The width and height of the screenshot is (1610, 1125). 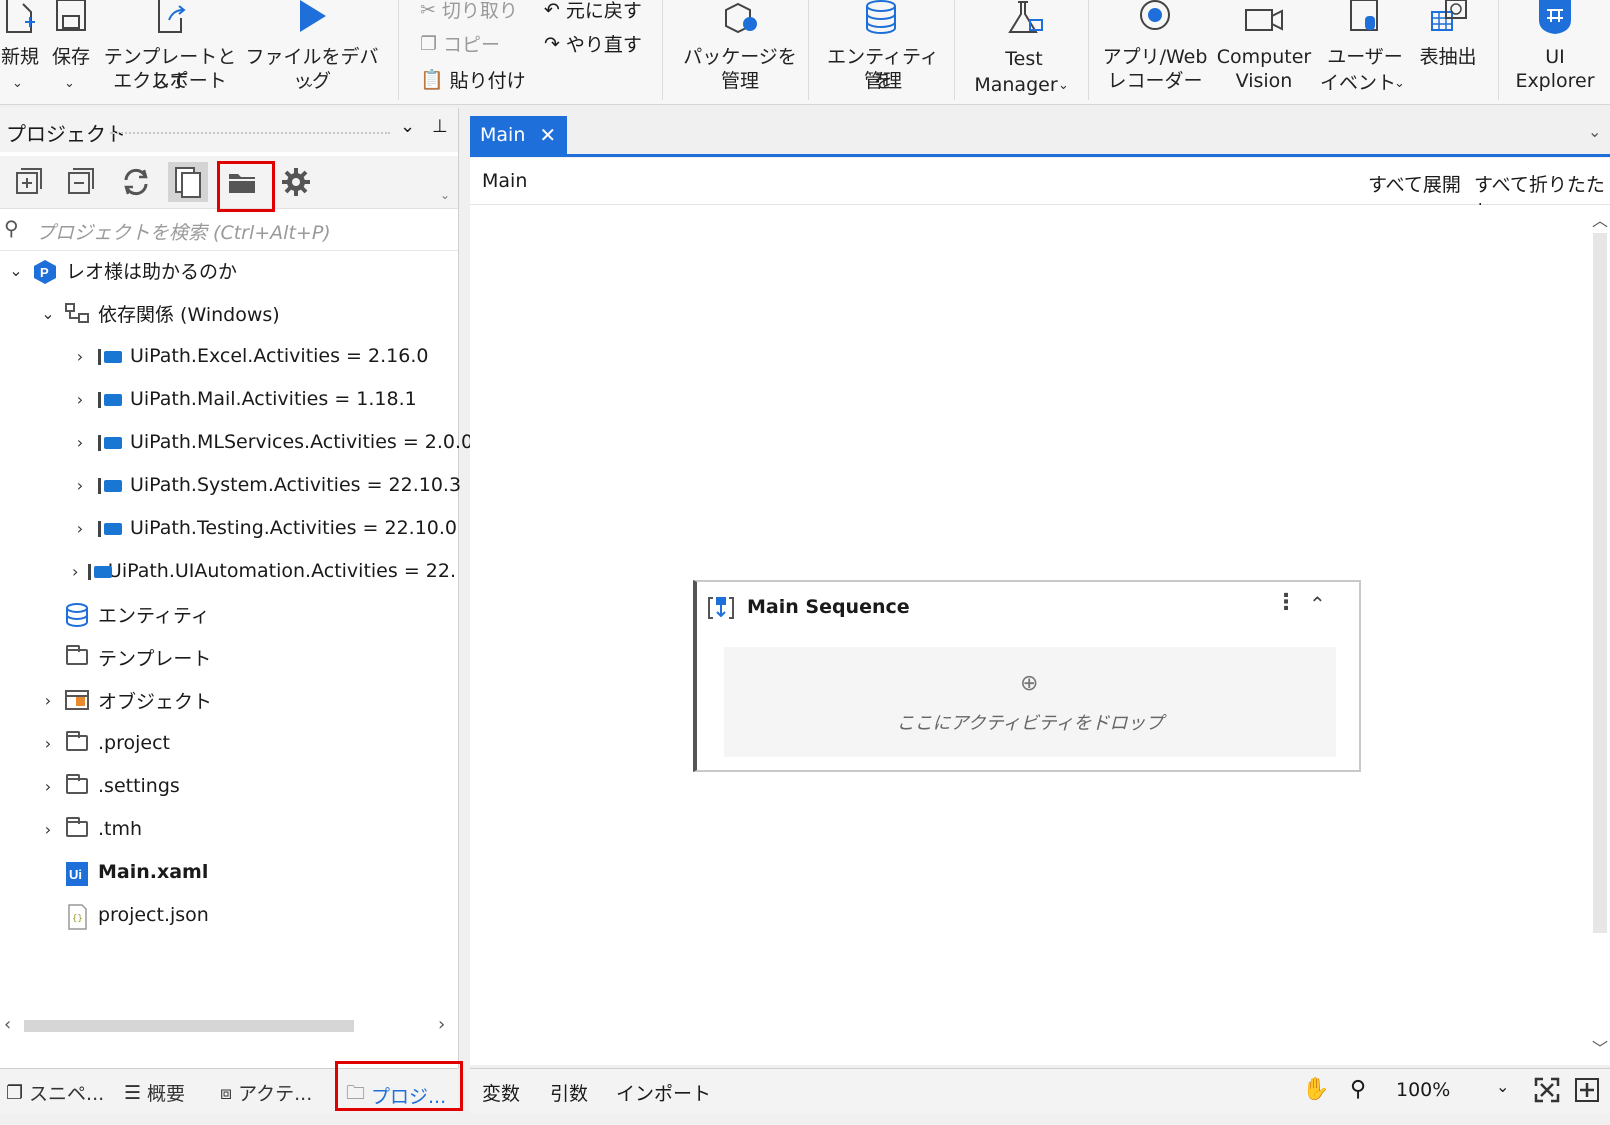 I want to click on package-label: UiPath.System.Activities = 22.10.3, so click(x=296, y=485).